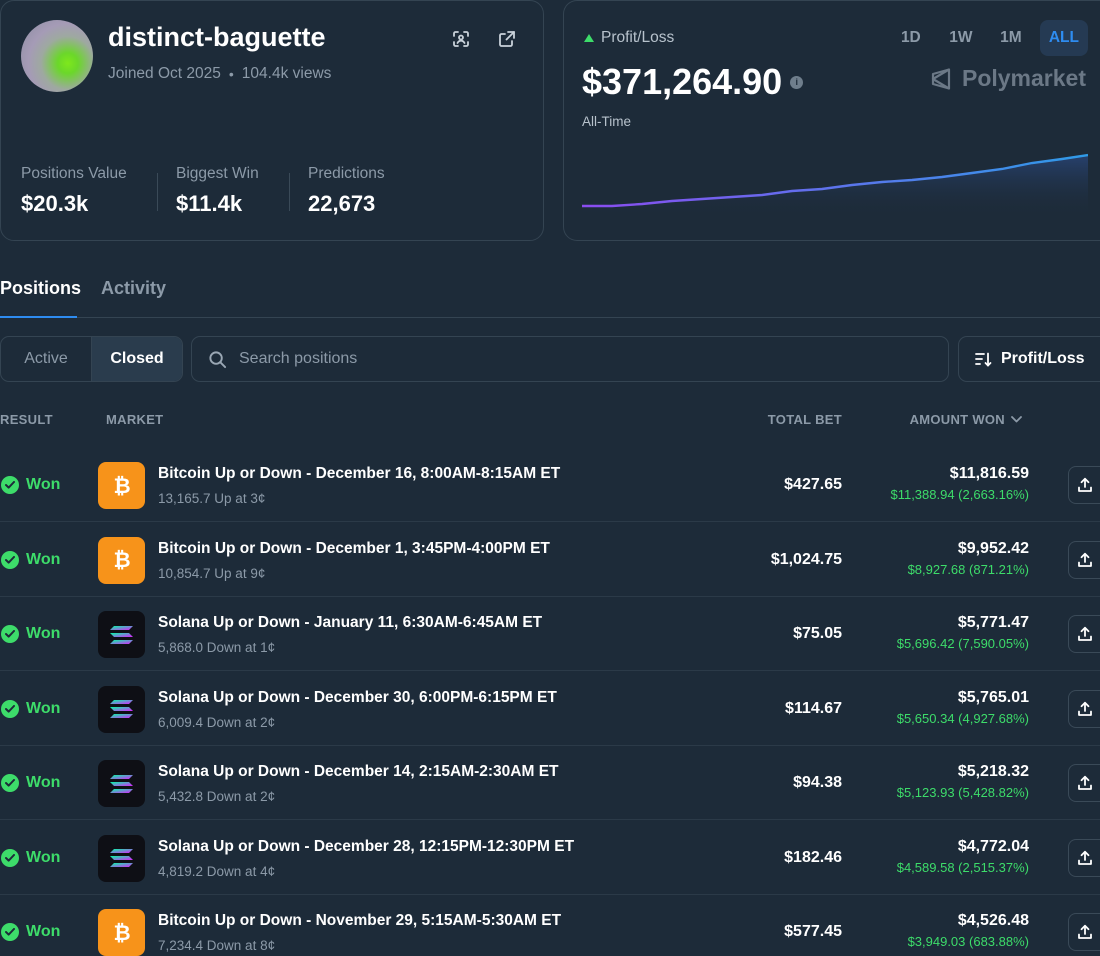  What do you see at coordinates (805, 419) in the screenshot?
I see `header-total-bet: TOTAL BET` at bounding box center [805, 419].